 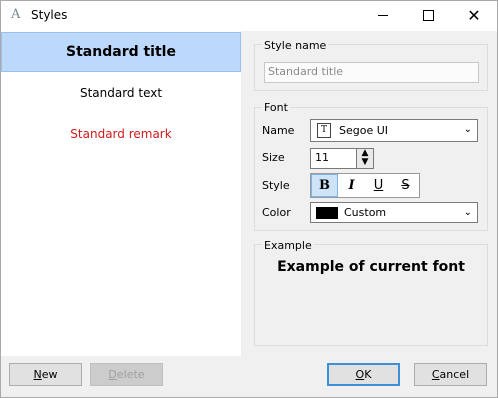 I want to click on style-list-item: Standard remark, so click(x=121, y=134).